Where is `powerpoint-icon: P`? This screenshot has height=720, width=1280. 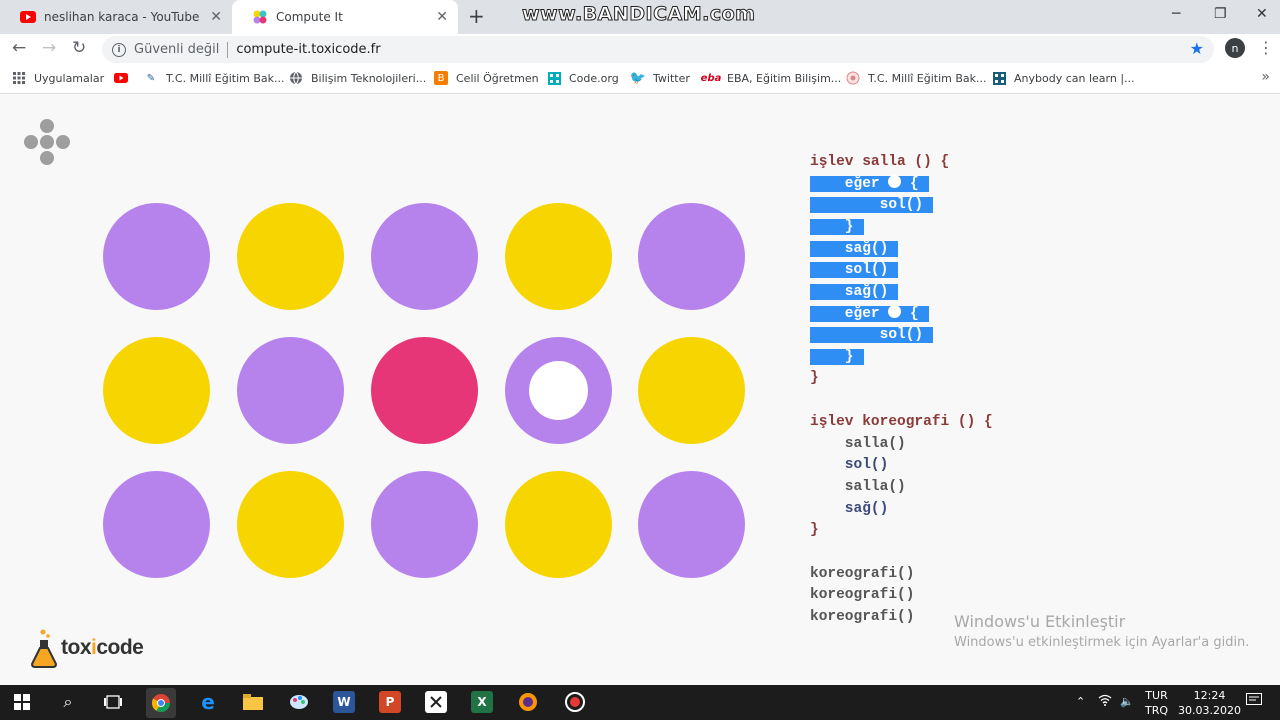 powerpoint-icon: P is located at coordinates (390, 702).